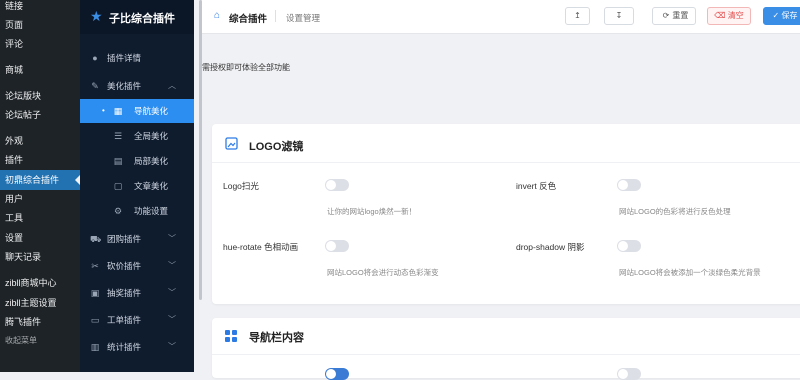  I want to click on wp-menu-links: 链接, so click(40, 8).